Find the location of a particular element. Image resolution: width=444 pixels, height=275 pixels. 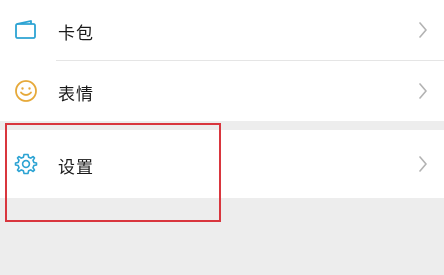

wallet-icon is located at coordinates (26, 30).